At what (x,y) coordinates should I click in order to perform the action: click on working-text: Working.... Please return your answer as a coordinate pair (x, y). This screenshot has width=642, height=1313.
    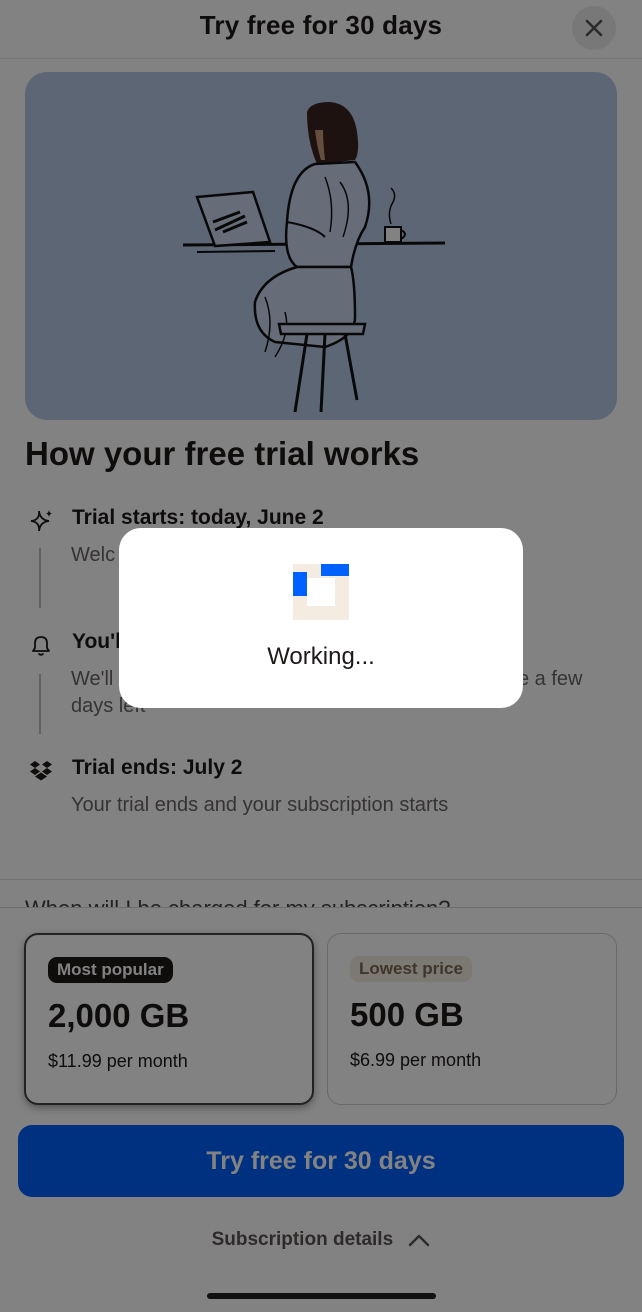
    Looking at the image, I should click on (321, 656).